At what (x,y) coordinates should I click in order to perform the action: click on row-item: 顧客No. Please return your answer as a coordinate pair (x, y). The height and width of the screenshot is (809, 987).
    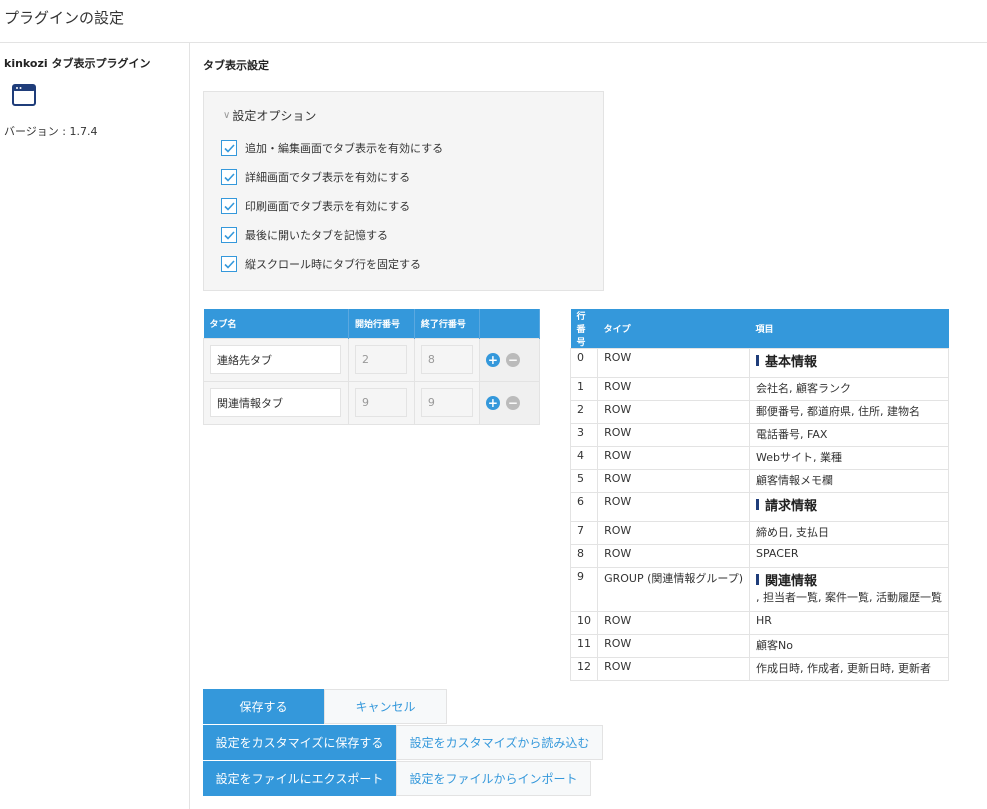
    Looking at the image, I should click on (849, 646).